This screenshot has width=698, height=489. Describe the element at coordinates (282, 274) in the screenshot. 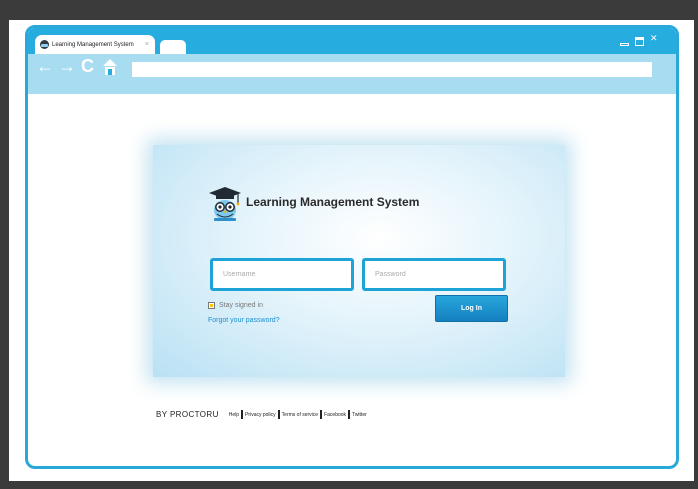

I see `username-field` at that location.